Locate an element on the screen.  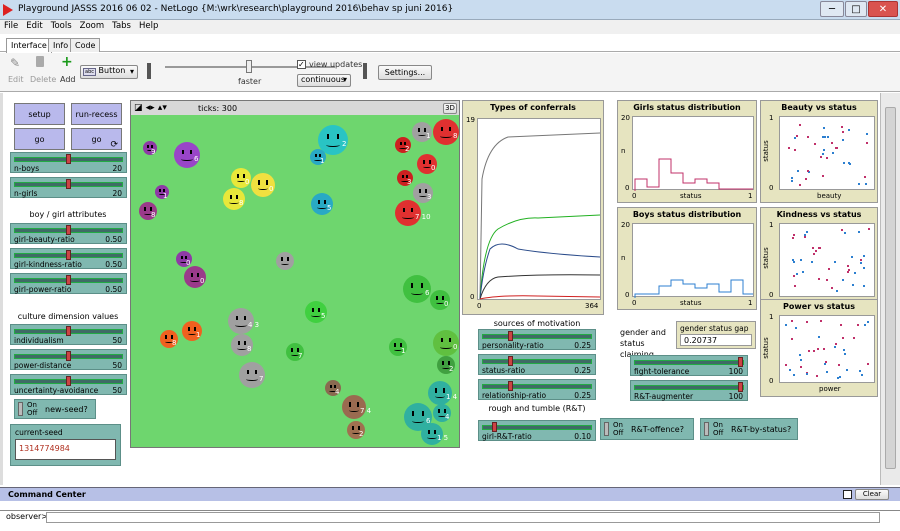
update-mode-select: continuous ▾ is located at coordinates (324, 80).